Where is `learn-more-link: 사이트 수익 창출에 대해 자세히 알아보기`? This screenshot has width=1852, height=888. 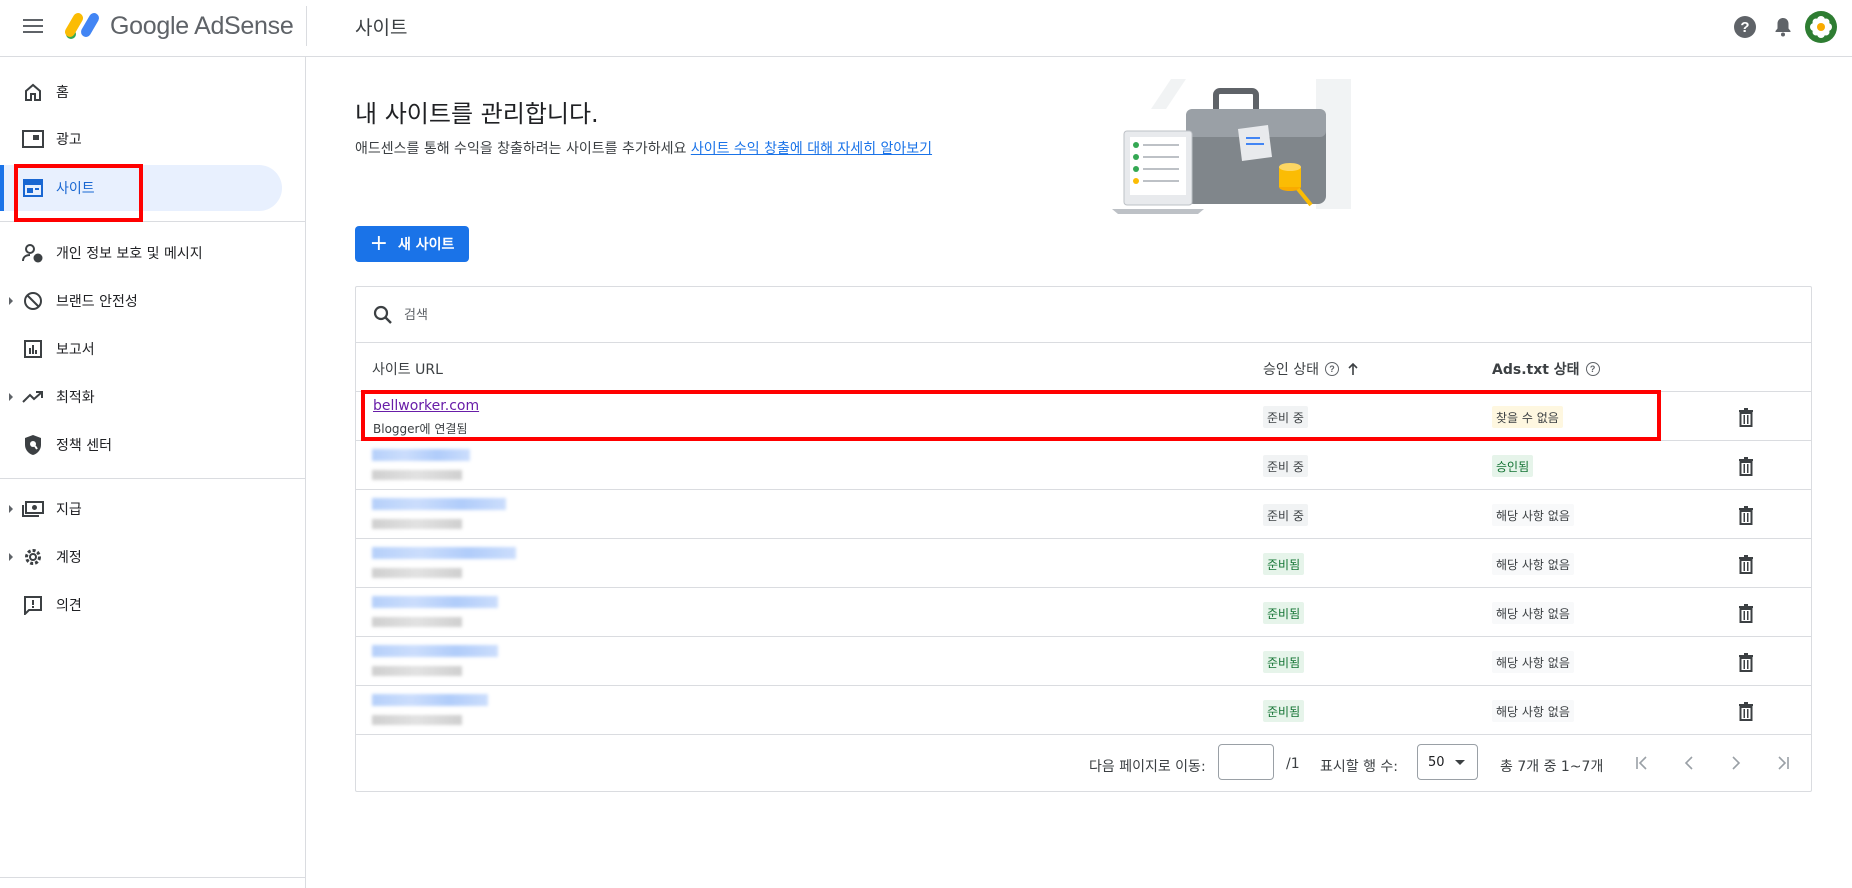
learn-more-link: 사이트 수익 창출에 대해 자세히 알아보기 is located at coordinates (811, 149).